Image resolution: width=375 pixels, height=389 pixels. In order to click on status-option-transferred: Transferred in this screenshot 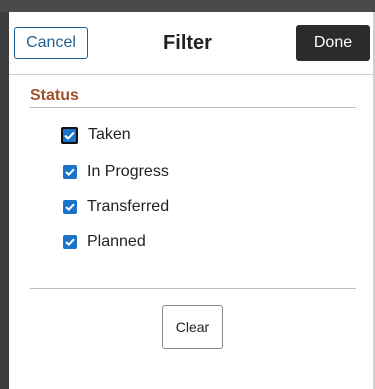, I will do `click(116, 207)`.